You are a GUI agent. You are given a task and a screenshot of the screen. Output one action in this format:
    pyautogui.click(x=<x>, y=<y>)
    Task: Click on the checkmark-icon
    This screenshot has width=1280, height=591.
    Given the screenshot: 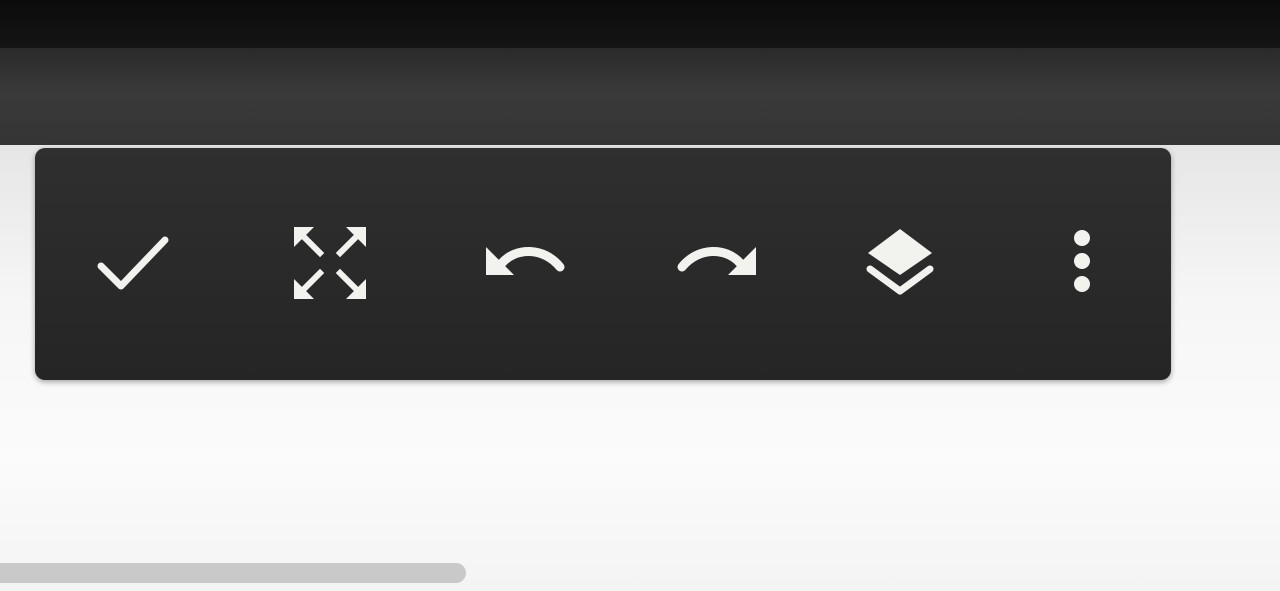 What is the action you would take?
    pyautogui.click(x=133, y=263)
    